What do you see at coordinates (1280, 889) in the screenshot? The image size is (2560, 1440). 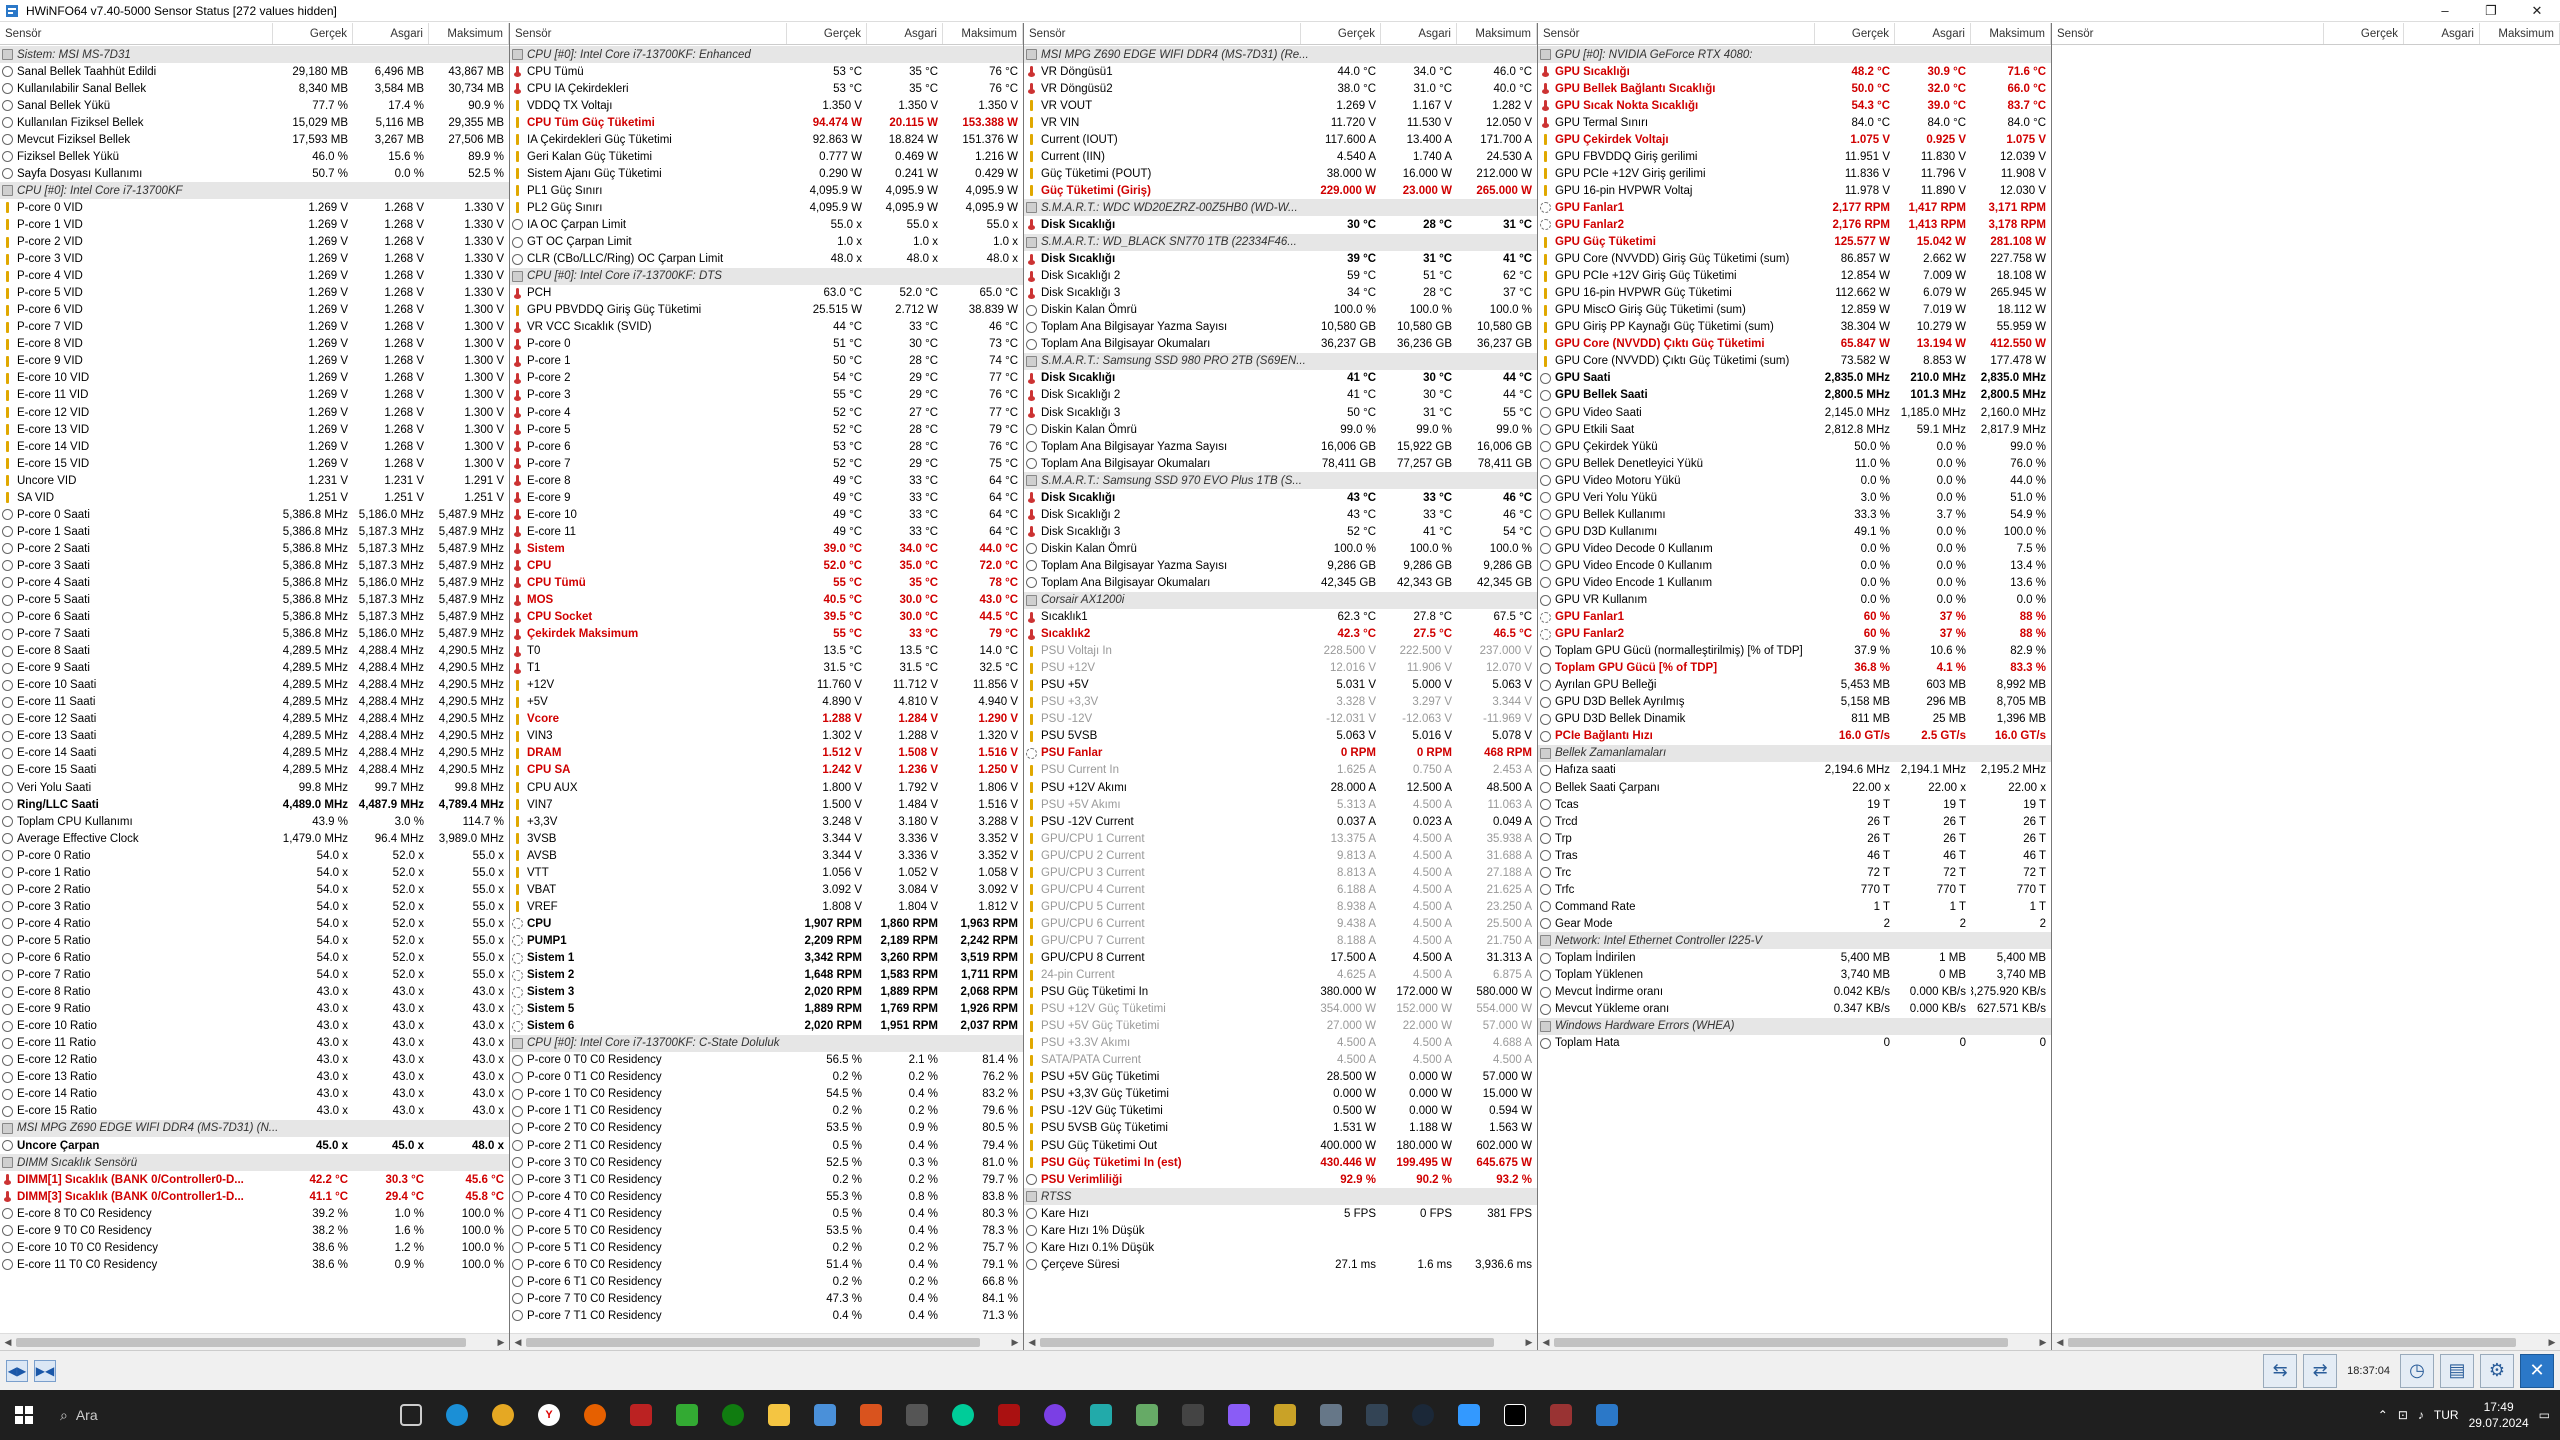 I see `sensor-row: GPU/CPU 4 Current 6.188 A 4.500 A 21.625 A` at bounding box center [1280, 889].